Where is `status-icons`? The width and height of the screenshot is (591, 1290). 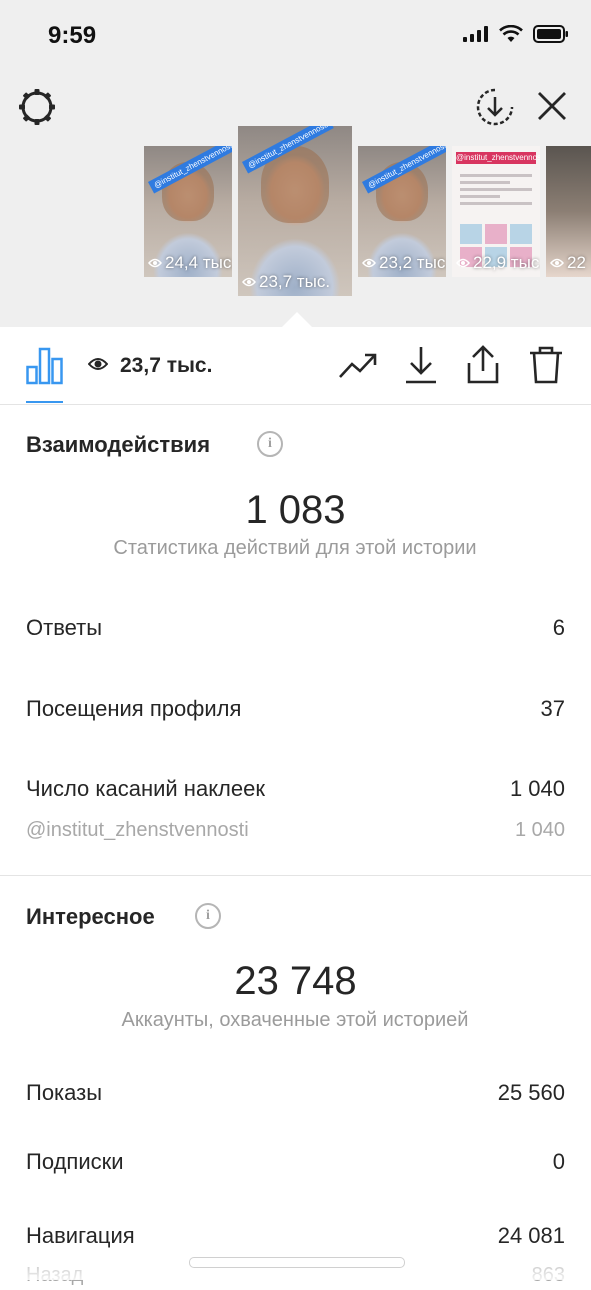 status-icons is located at coordinates (516, 34).